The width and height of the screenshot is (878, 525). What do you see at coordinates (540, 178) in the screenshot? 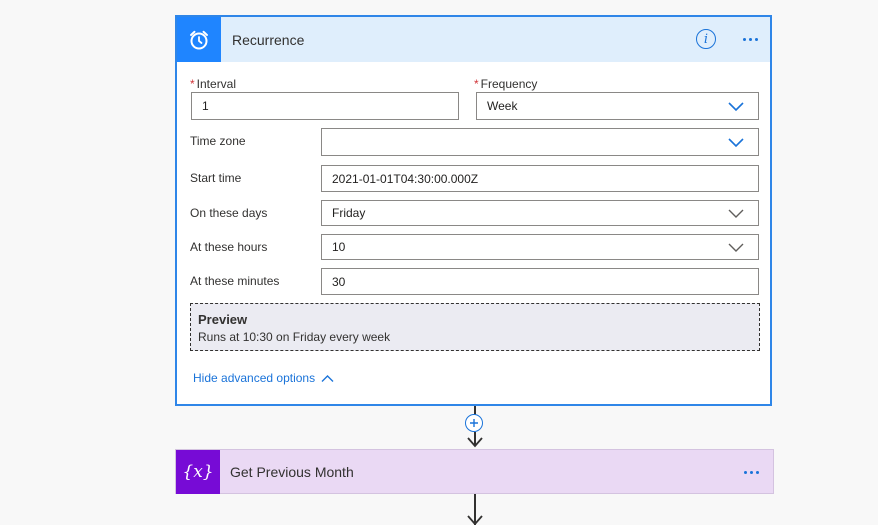
I see `start-time-input: 2021-01-01T04:30:00.000Z` at bounding box center [540, 178].